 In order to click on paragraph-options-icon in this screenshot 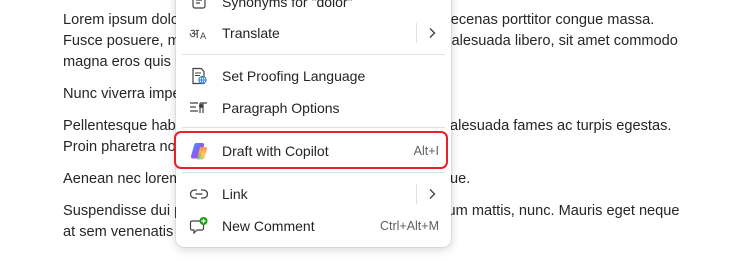, I will do `click(199, 108)`.